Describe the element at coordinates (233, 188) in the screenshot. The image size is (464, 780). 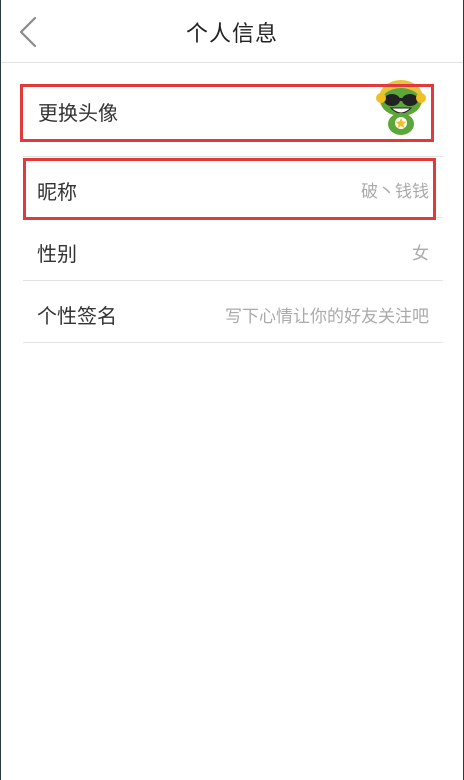
I see `nickname-row: 昵称 破丶钱钱` at that location.